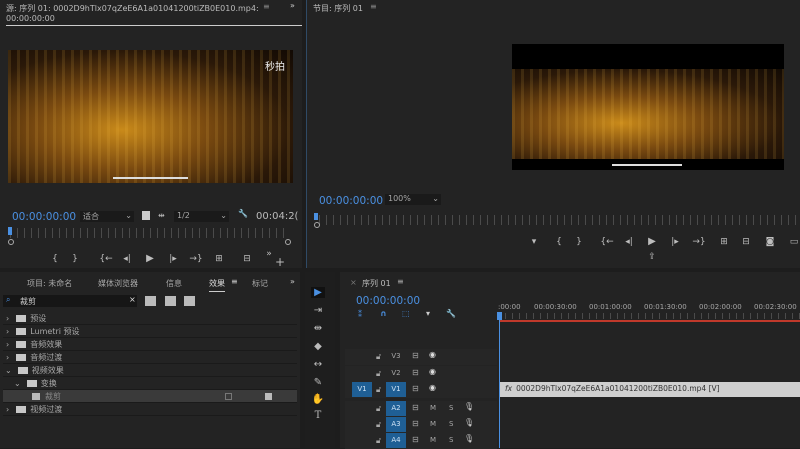  Describe the element at coordinates (132, 299) in the screenshot. I see `clear-search-icon: ×` at that location.